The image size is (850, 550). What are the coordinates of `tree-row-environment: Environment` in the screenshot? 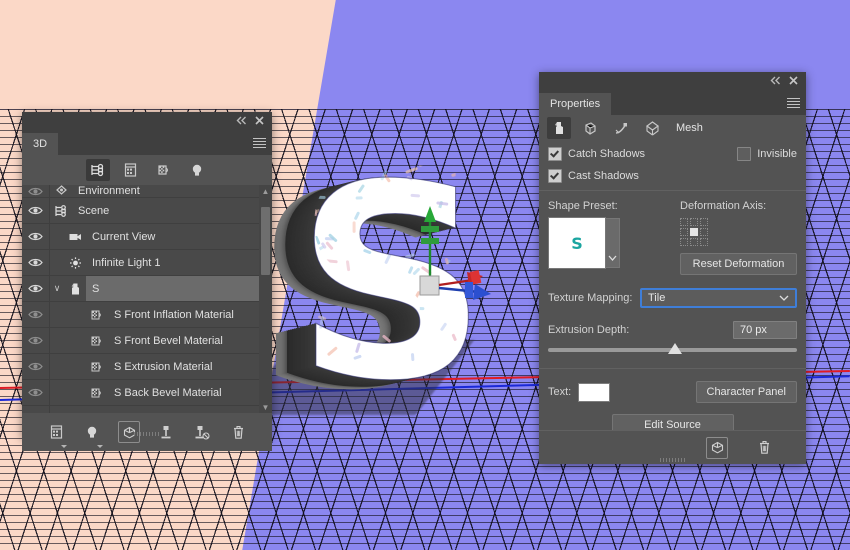 It's located at (147, 191).